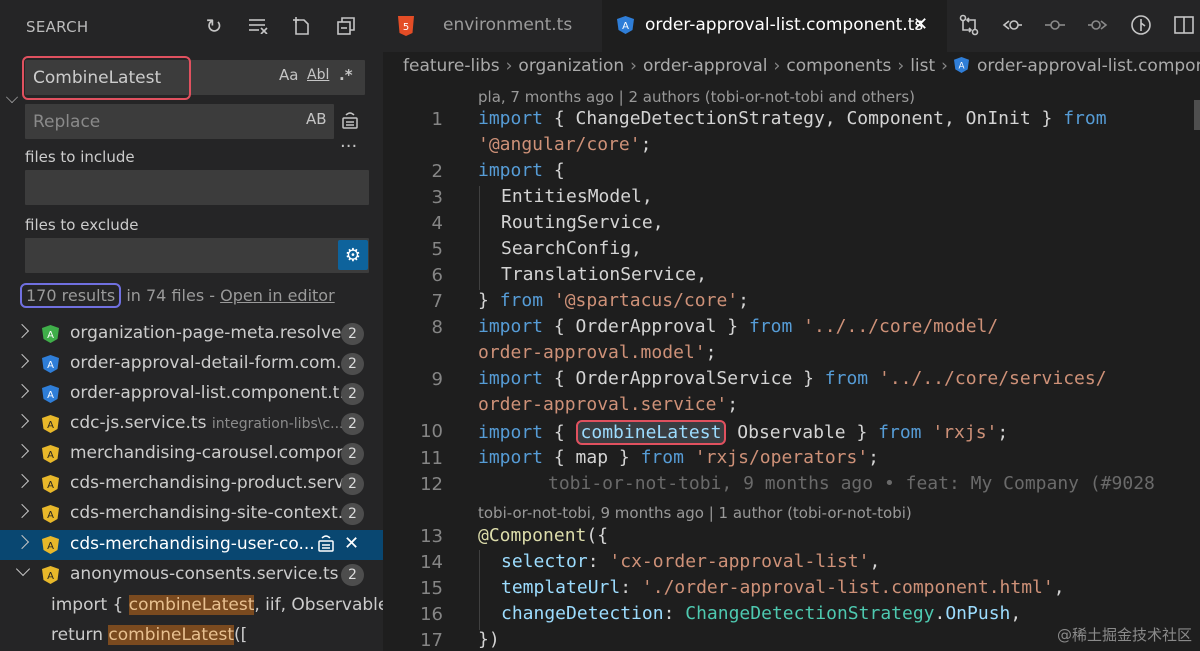 This screenshot has height=651, width=1200. Describe the element at coordinates (191, 334) in the screenshot. I see `result-file-row: A organization-page-meta.resolve... 2` at that location.